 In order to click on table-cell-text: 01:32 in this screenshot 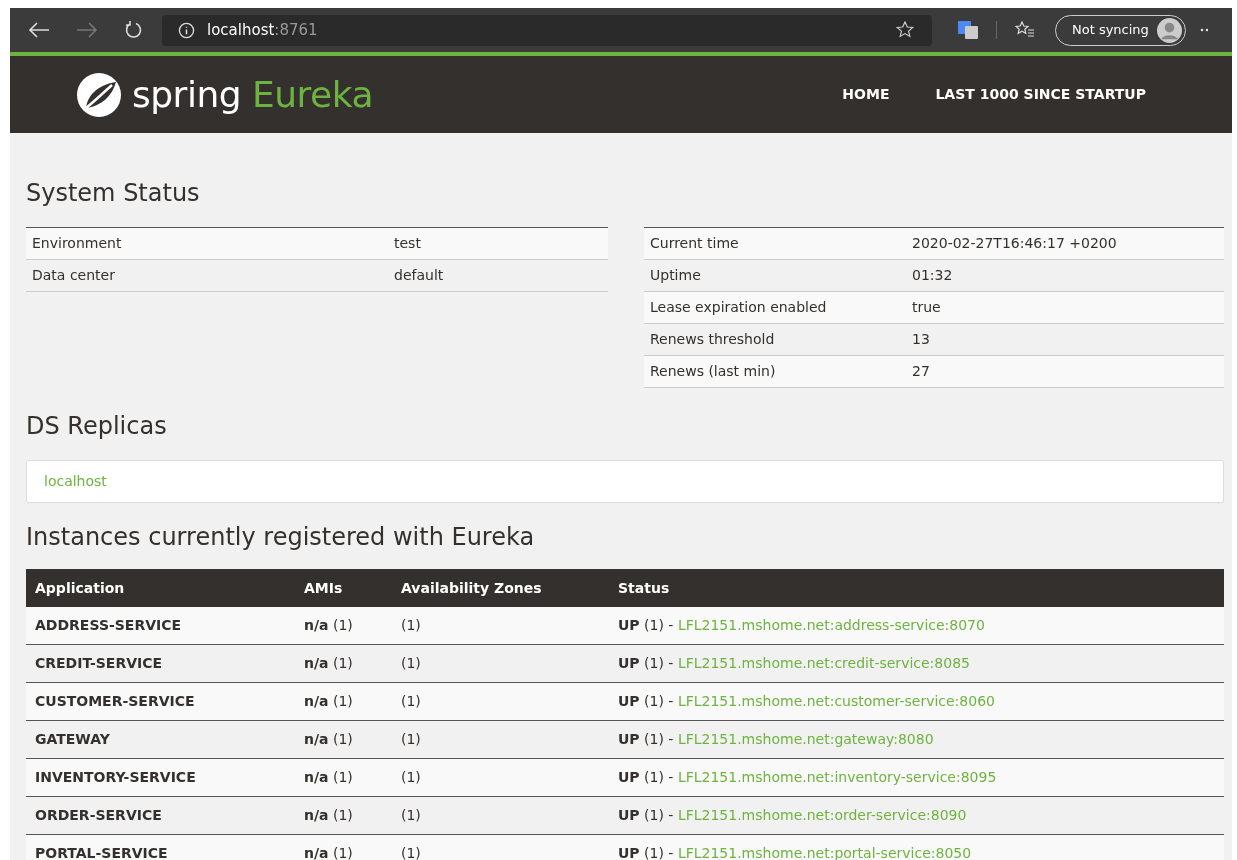, I will do `click(932, 275)`.